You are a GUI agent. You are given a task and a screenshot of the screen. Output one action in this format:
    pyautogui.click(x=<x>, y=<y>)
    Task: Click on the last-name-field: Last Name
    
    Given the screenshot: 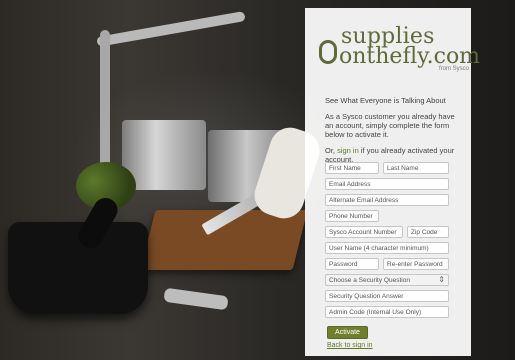 What is the action you would take?
    pyautogui.click(x=416, y=168)
    